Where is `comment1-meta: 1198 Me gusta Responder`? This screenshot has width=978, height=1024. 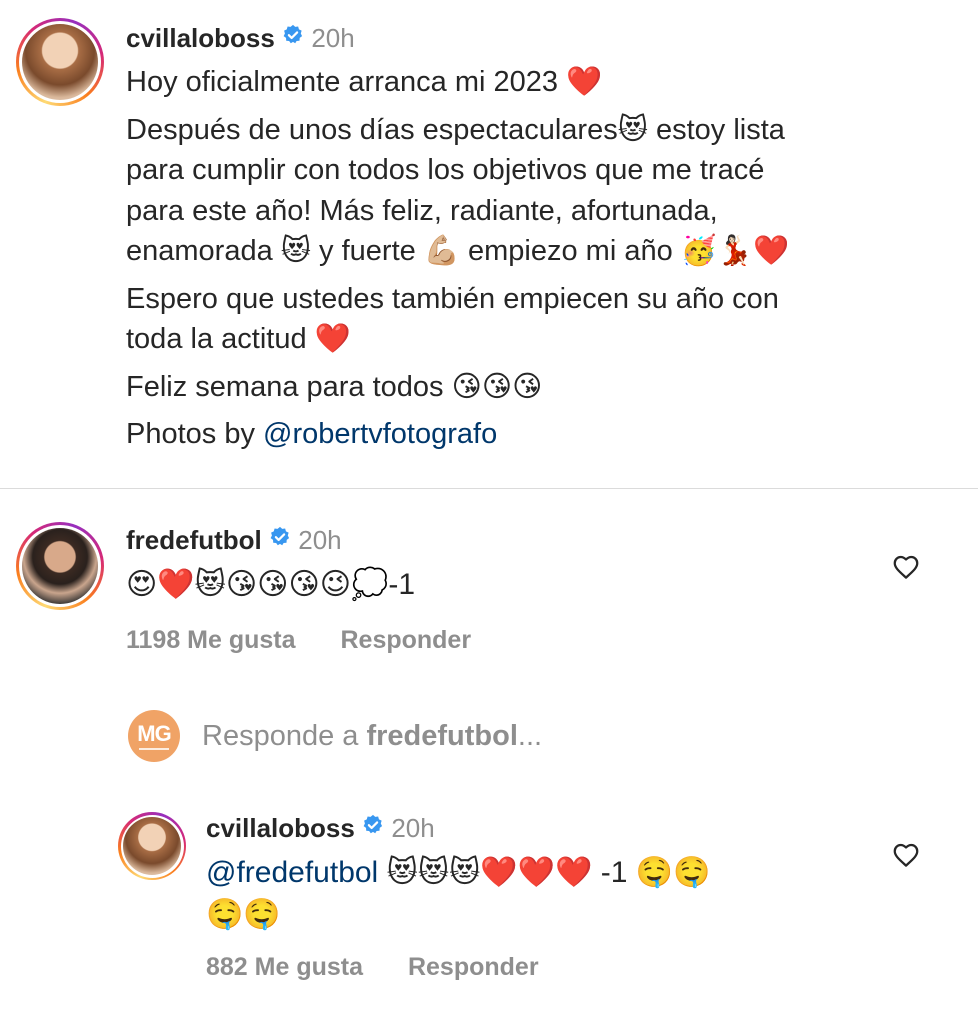
comment1-meta: 1198 Me gusta Responder is located at coordinates (298, 640).